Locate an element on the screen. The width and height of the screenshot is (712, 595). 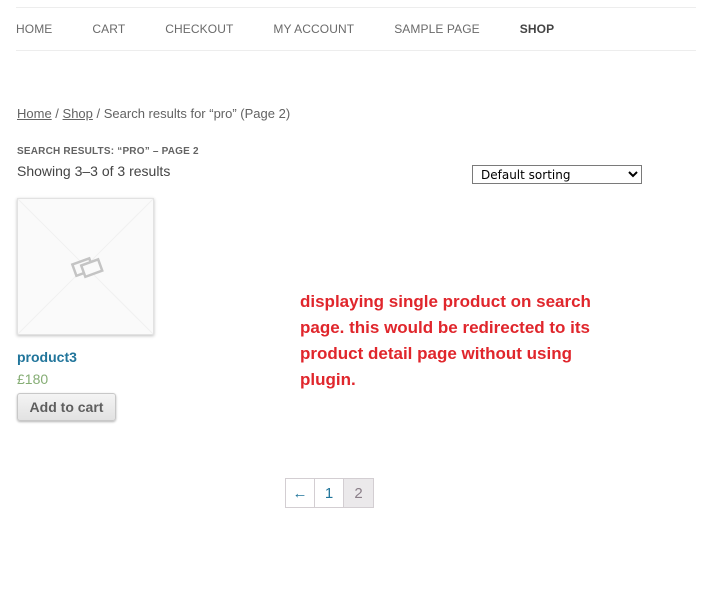
product-title-link: product3 is located at coordinates (47, 357).